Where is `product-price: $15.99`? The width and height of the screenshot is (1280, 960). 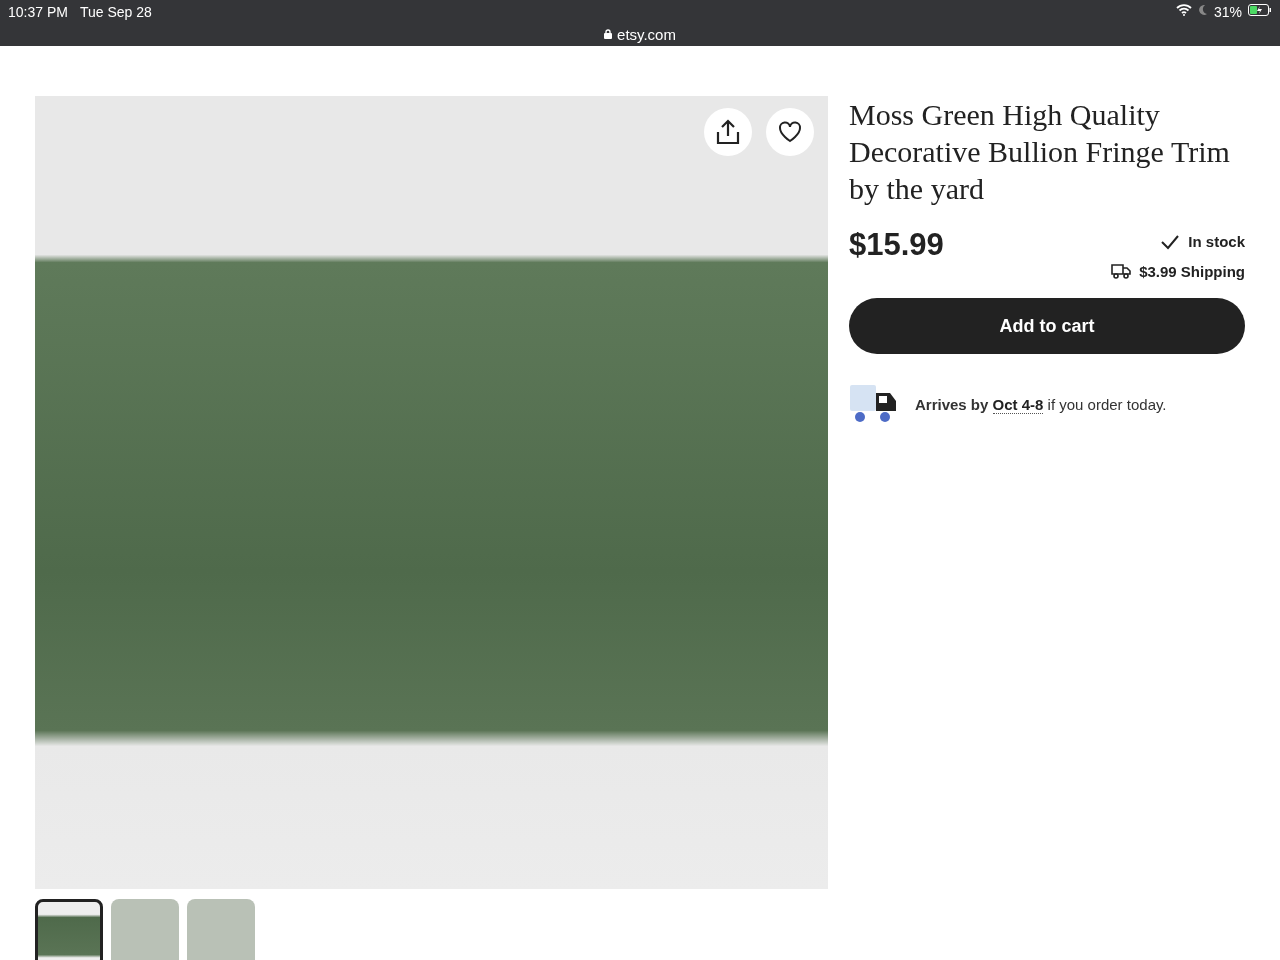 product-price: $15.99 is located at coordinates (896, 245).